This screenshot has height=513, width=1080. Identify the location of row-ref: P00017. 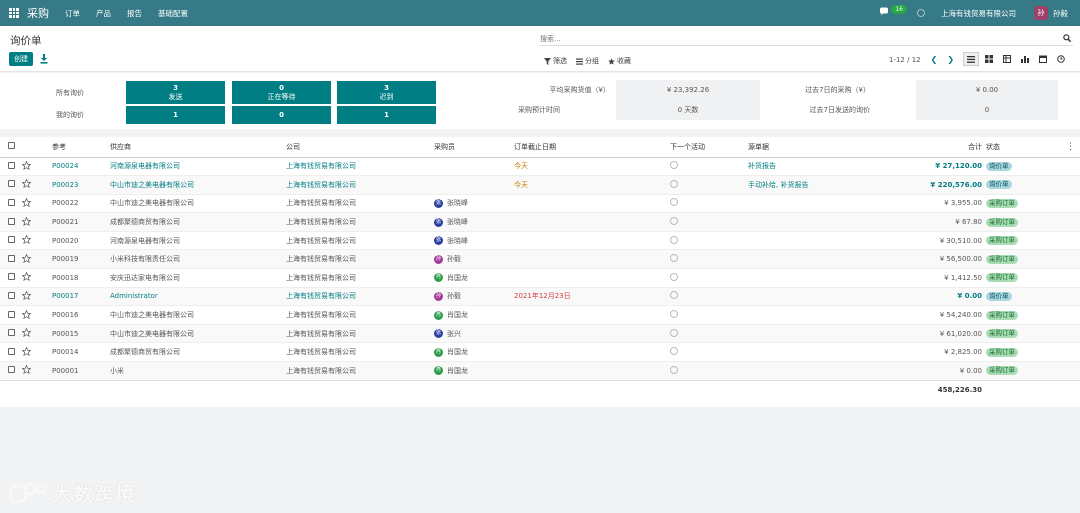
(81, 296).